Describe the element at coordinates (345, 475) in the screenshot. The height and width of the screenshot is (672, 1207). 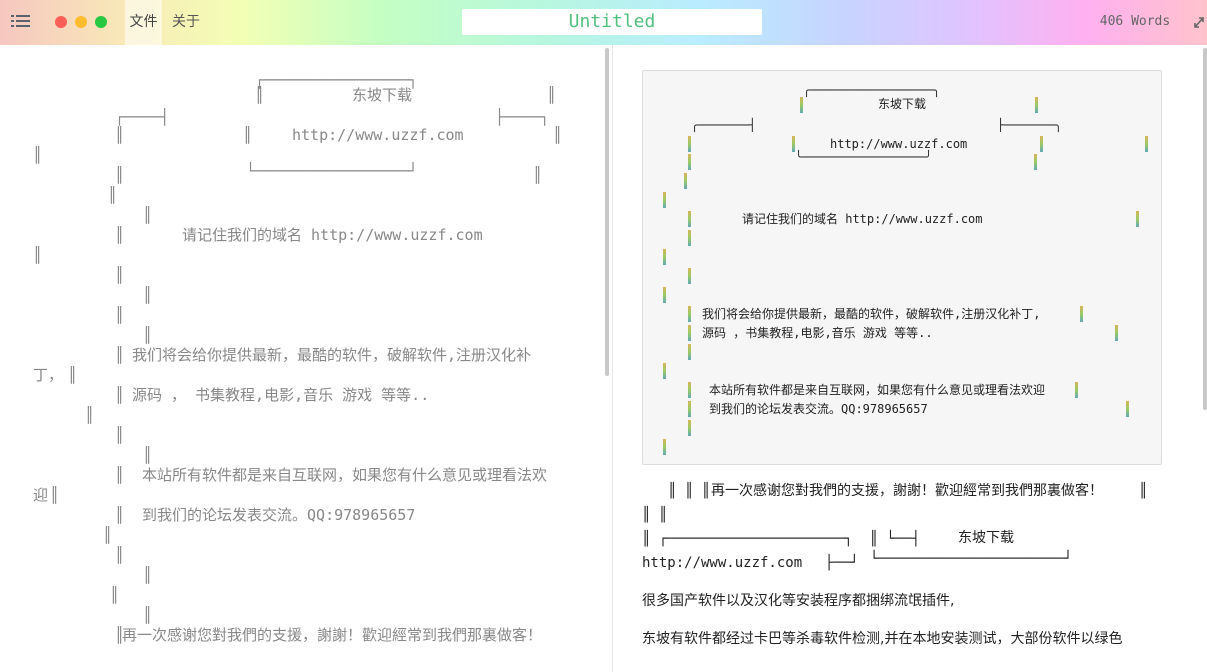
I see `editor-line-all-software: 本站所有软件都是来自互联网，如果您有什么意见或理看法欢` at that location.